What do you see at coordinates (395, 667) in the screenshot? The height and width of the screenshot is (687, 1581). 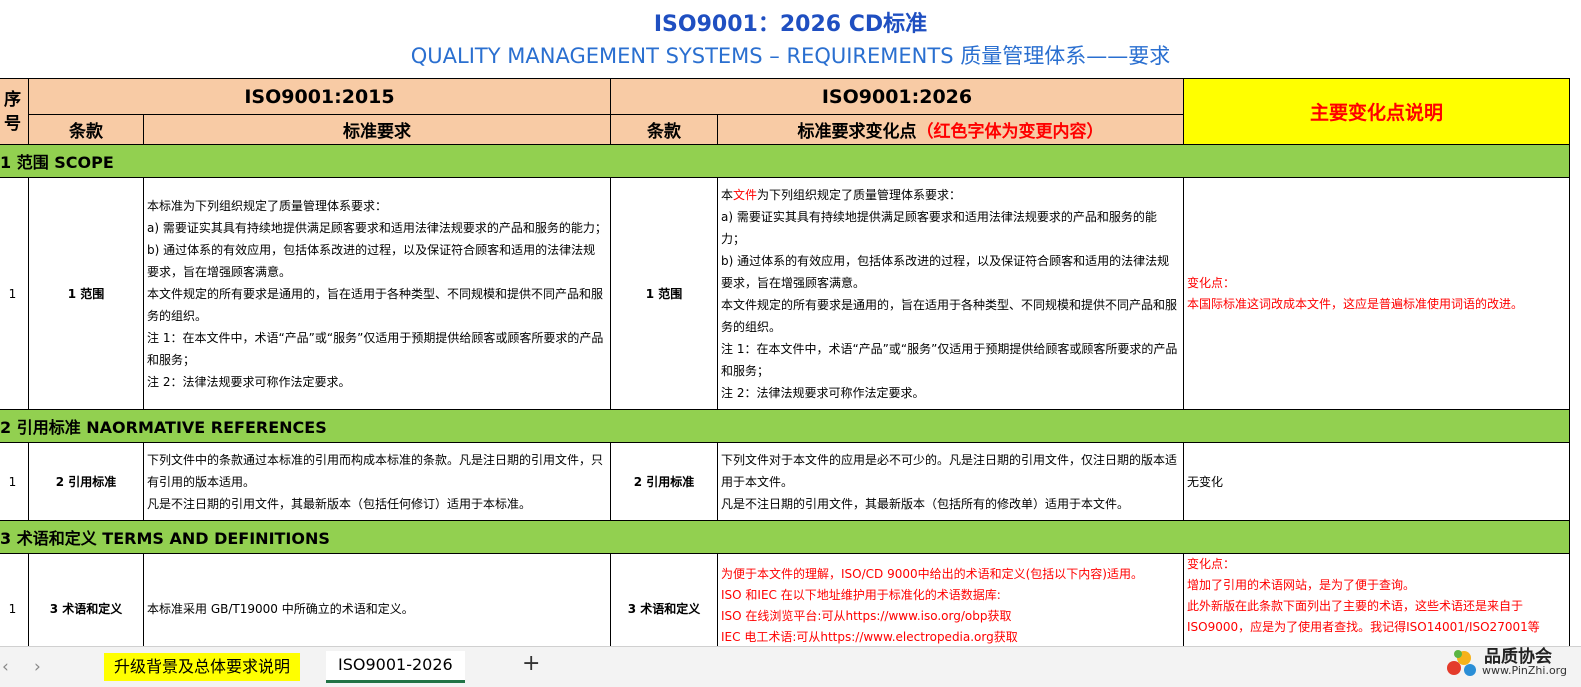 I see `tab-iso9001-2026: ISO9001-2026` at bounding box center [395, 667].